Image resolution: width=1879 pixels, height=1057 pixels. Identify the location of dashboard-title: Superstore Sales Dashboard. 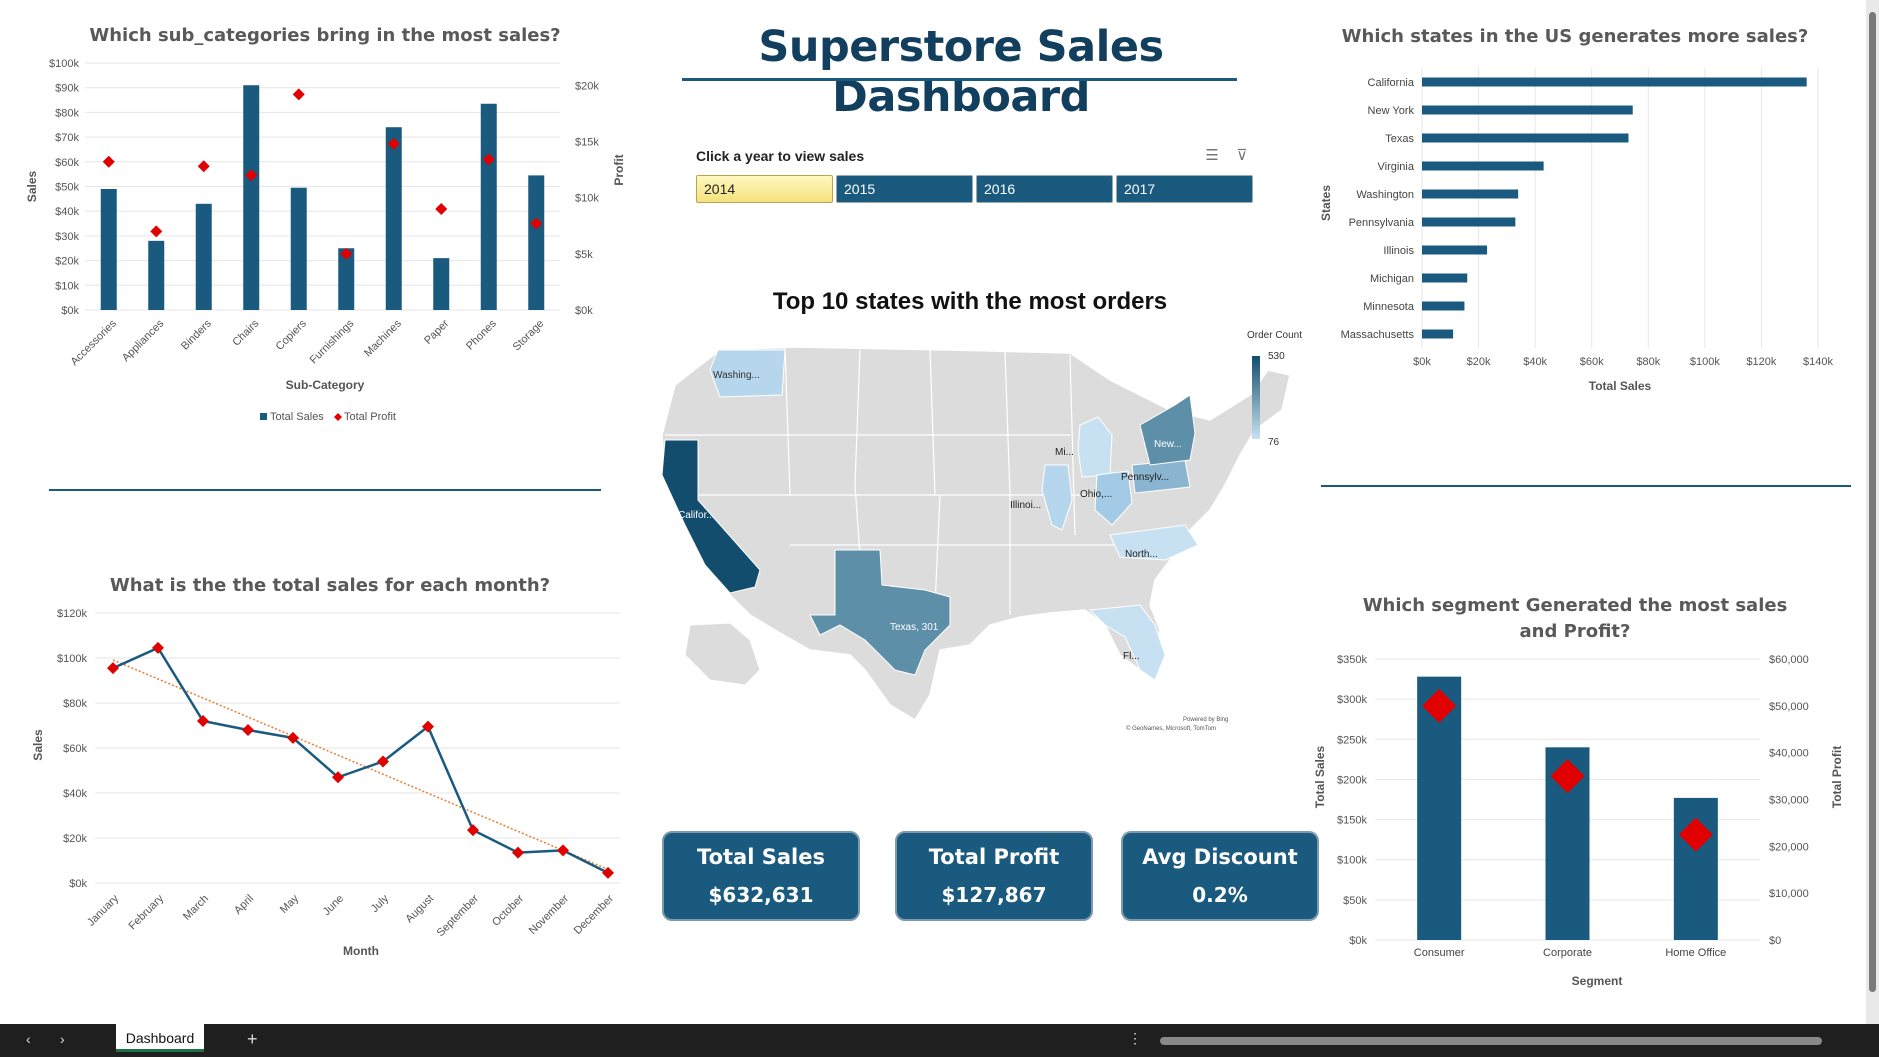
(961, 72).